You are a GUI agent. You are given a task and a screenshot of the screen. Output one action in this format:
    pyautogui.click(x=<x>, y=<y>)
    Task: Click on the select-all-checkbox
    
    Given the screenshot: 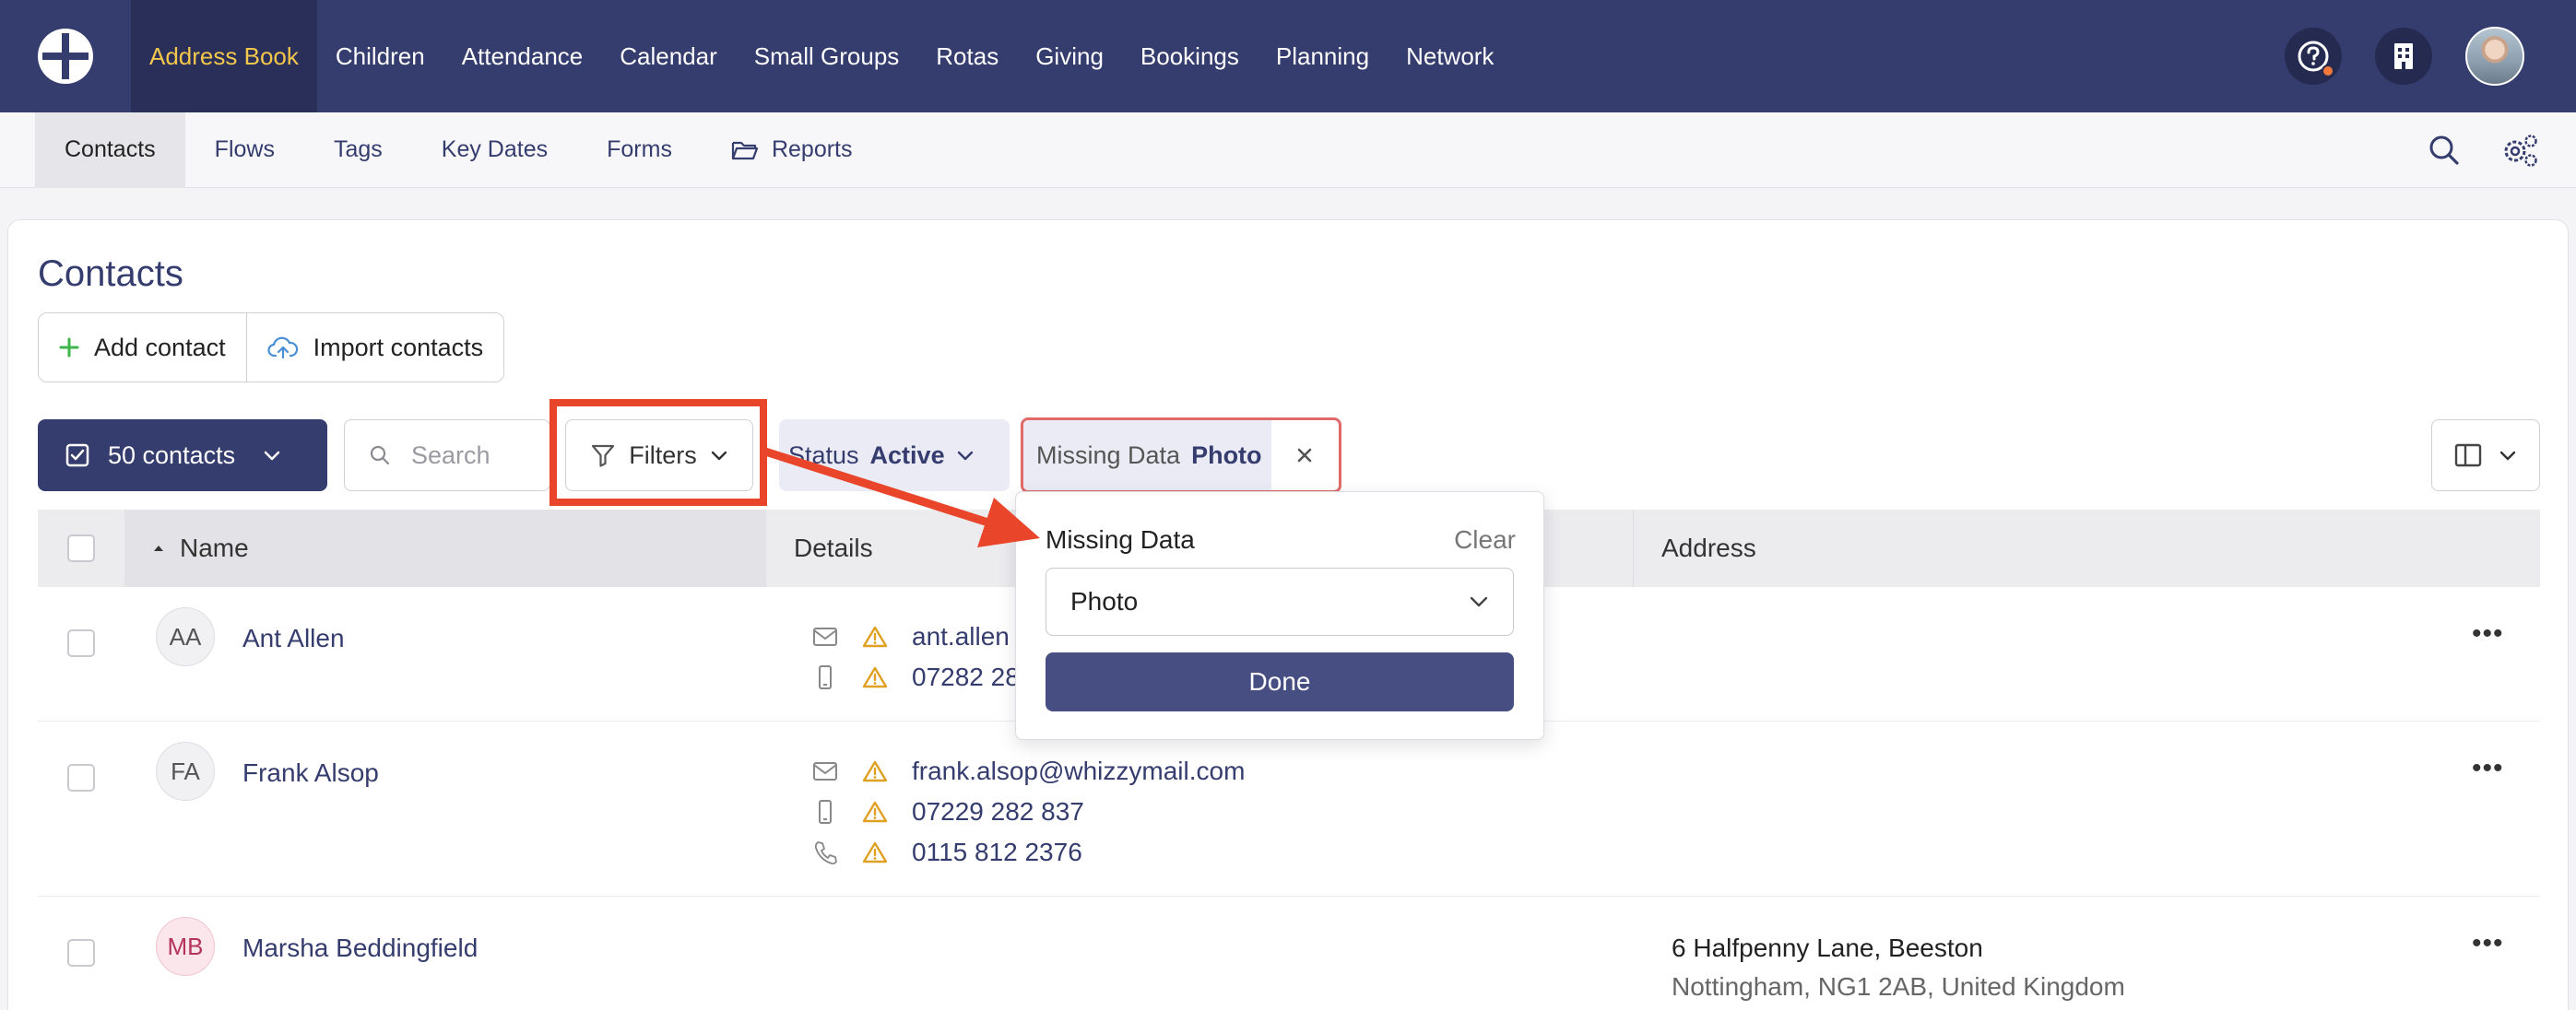 What is the action you would take?
    pyautogui.click(x=81, y=548)
    